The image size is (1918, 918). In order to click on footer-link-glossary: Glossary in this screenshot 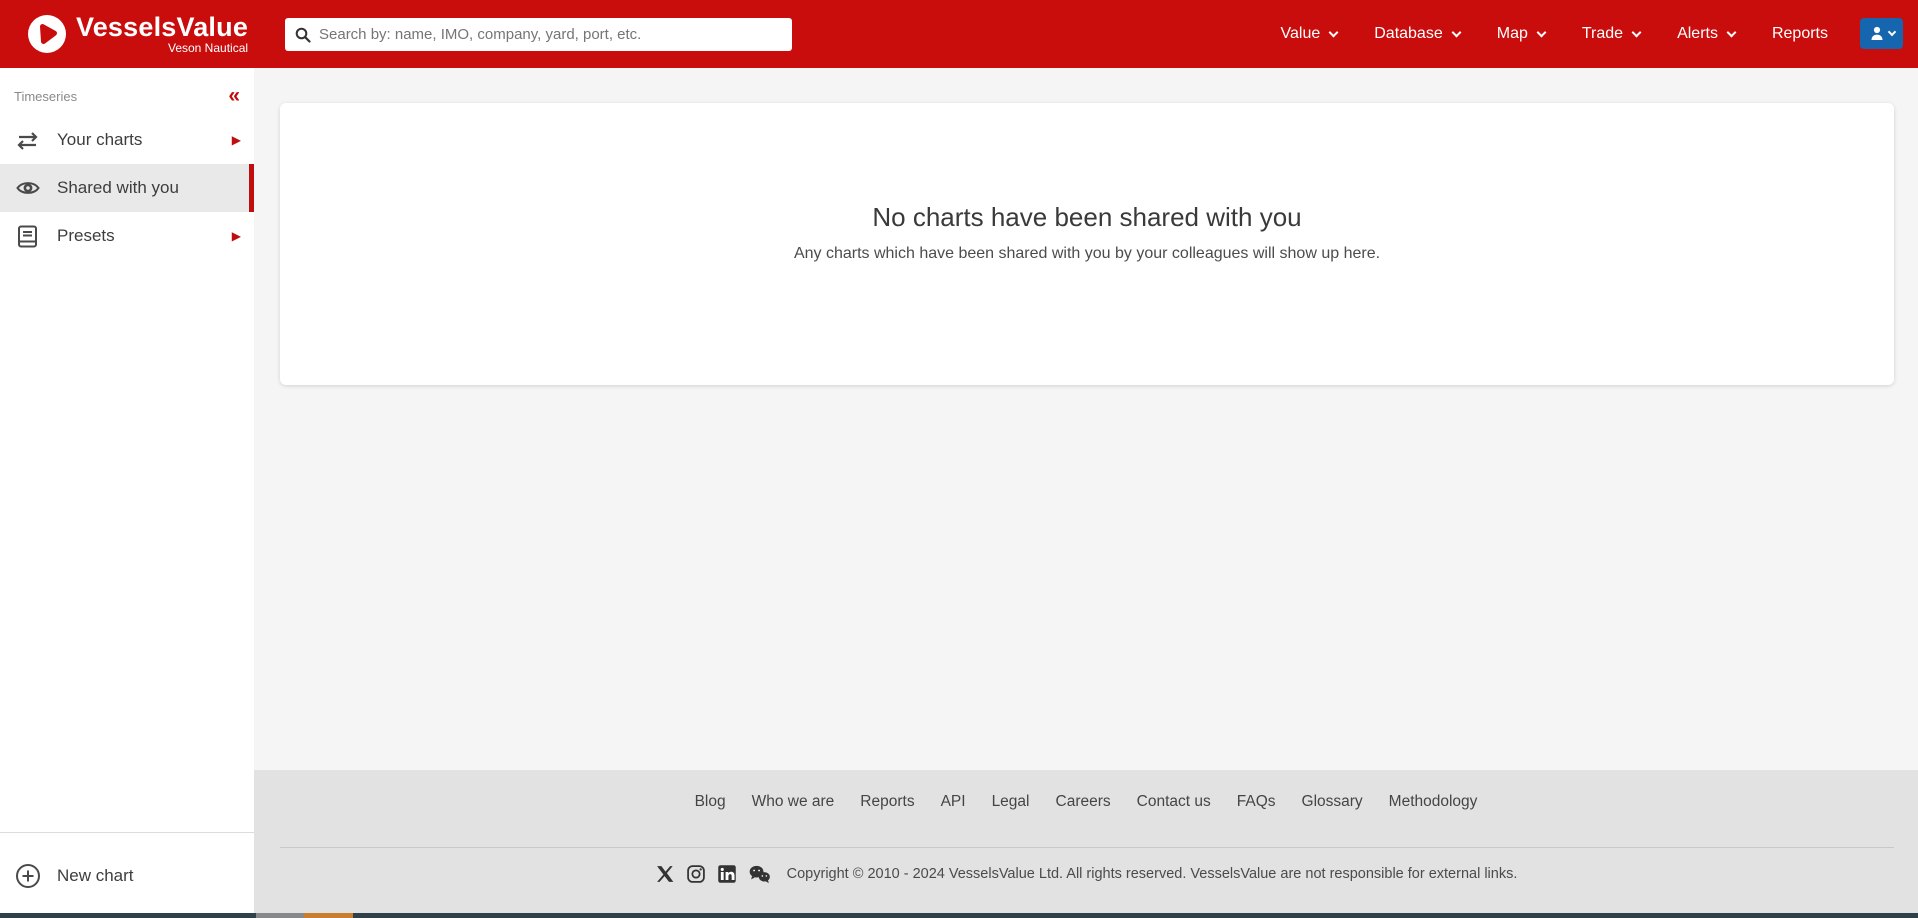, I will do `click(1332, 802)`.